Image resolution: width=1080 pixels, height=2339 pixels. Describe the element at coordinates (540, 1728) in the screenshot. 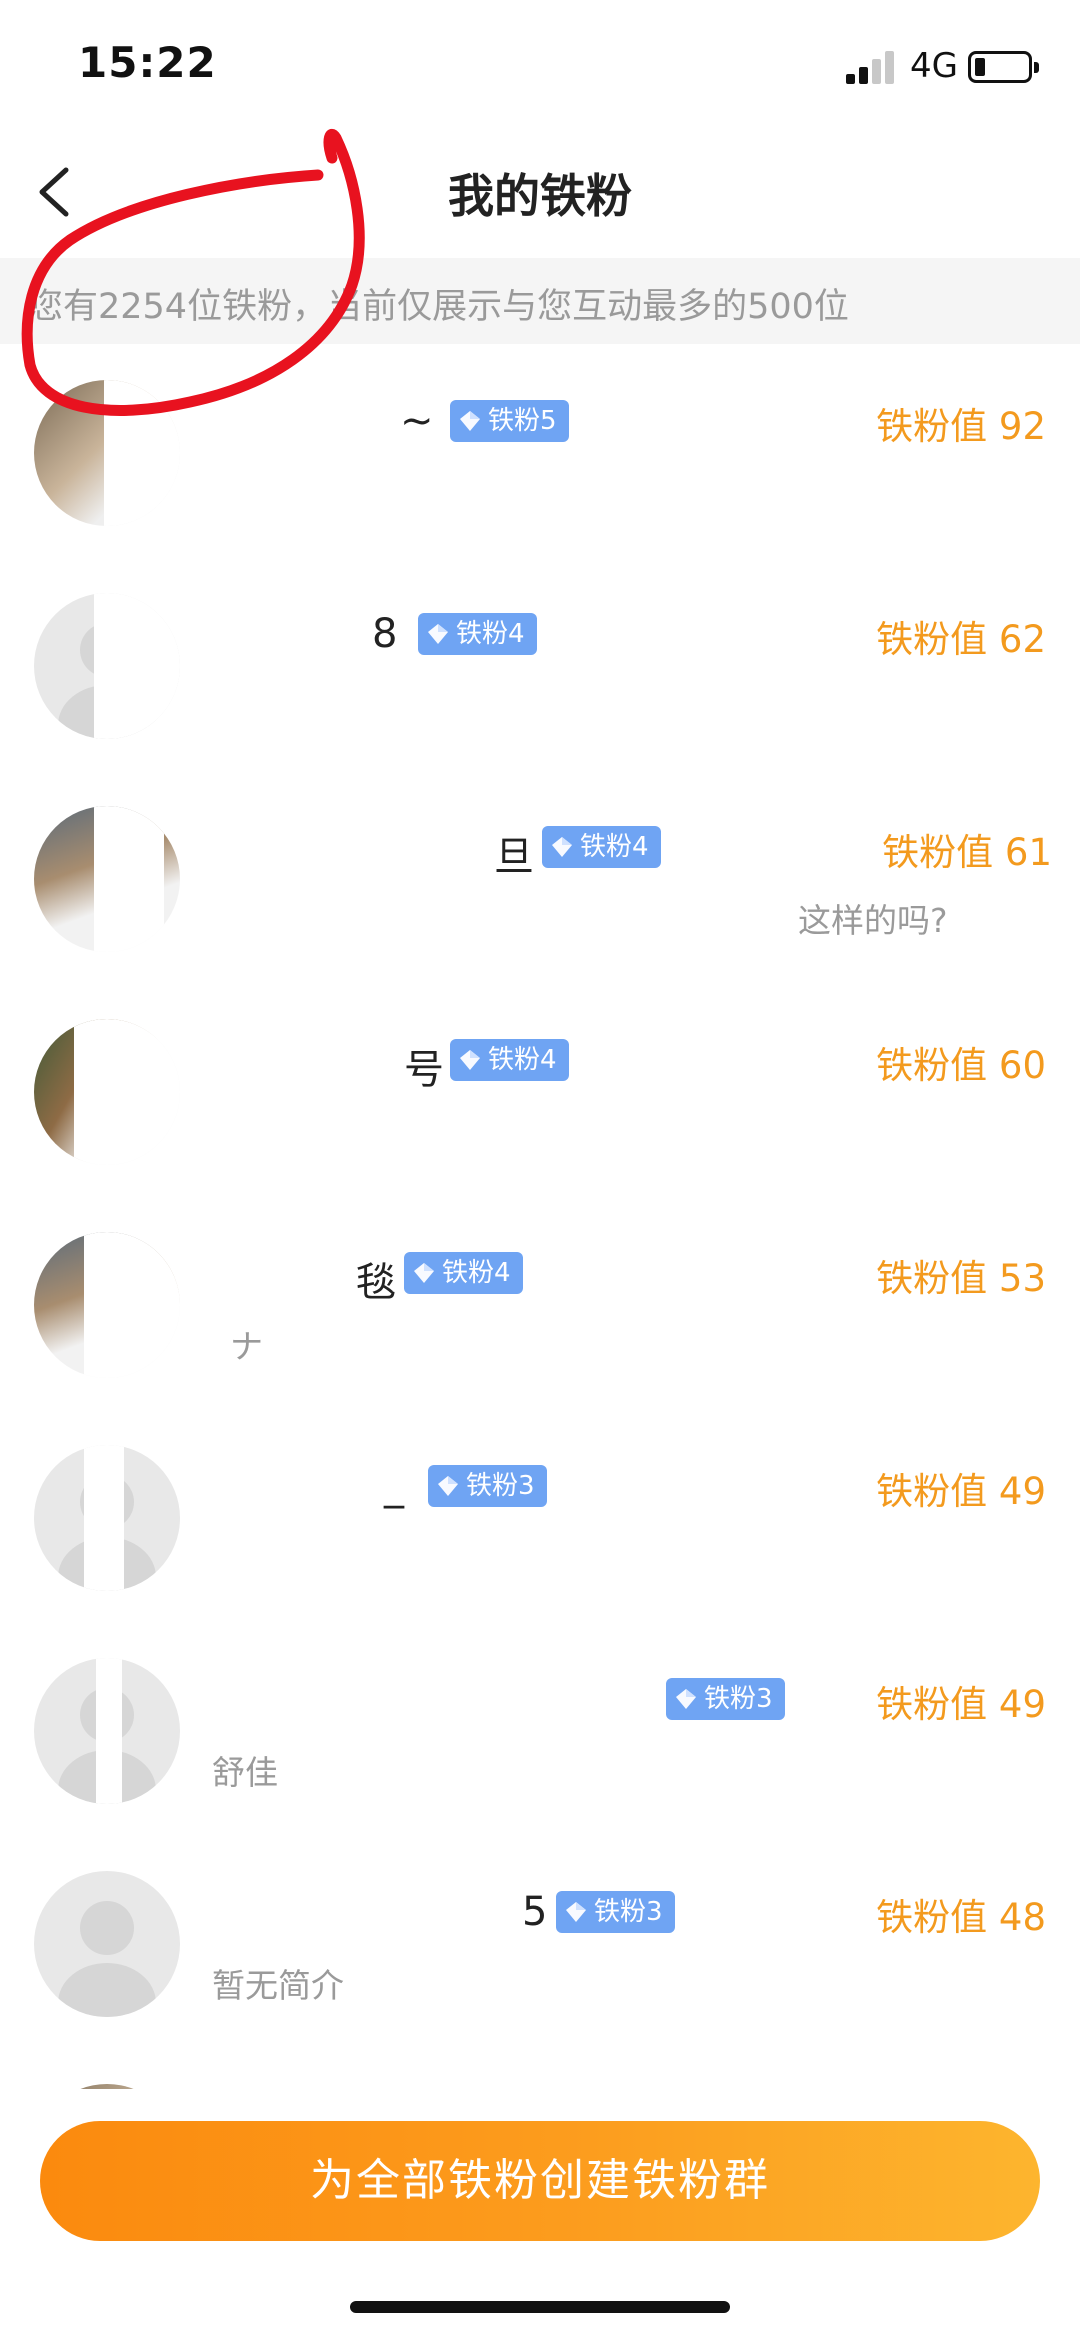

I see `list-item: 铁粉3 铁粉值 49 舒佳` at that location.